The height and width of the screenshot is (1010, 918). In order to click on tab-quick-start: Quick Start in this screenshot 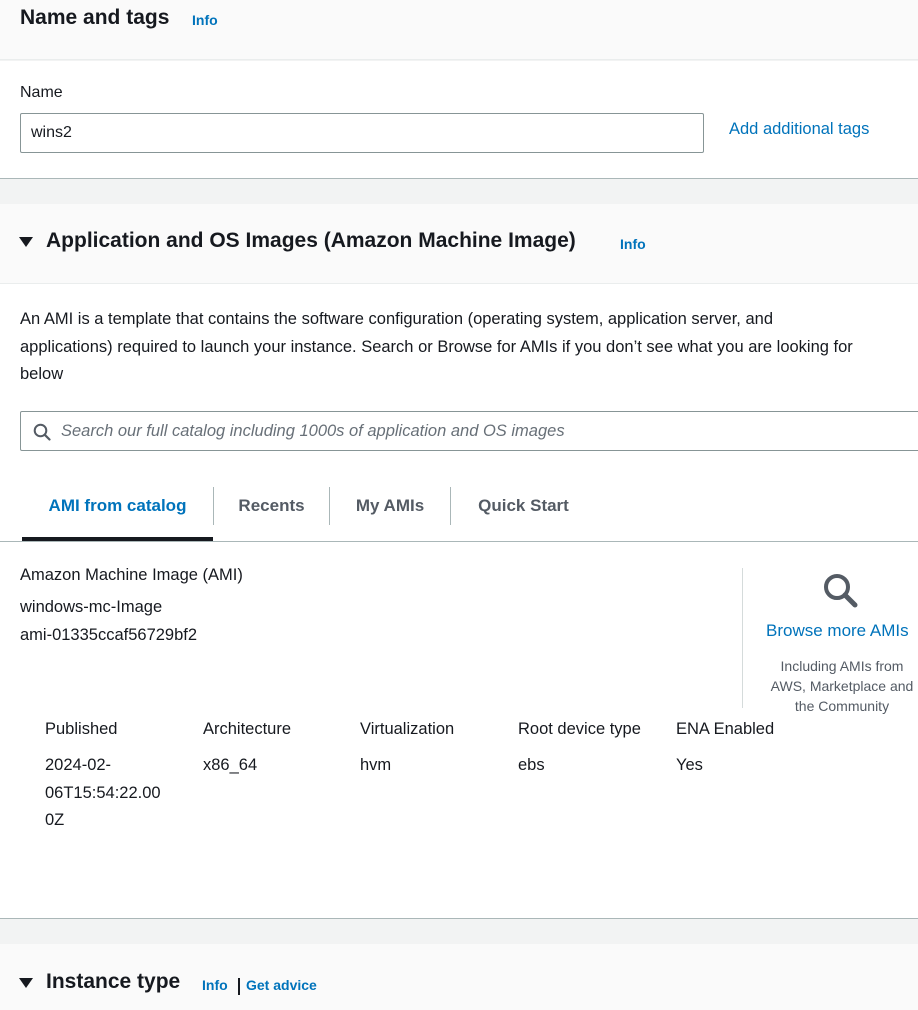, I will do `click(523, 506)`.